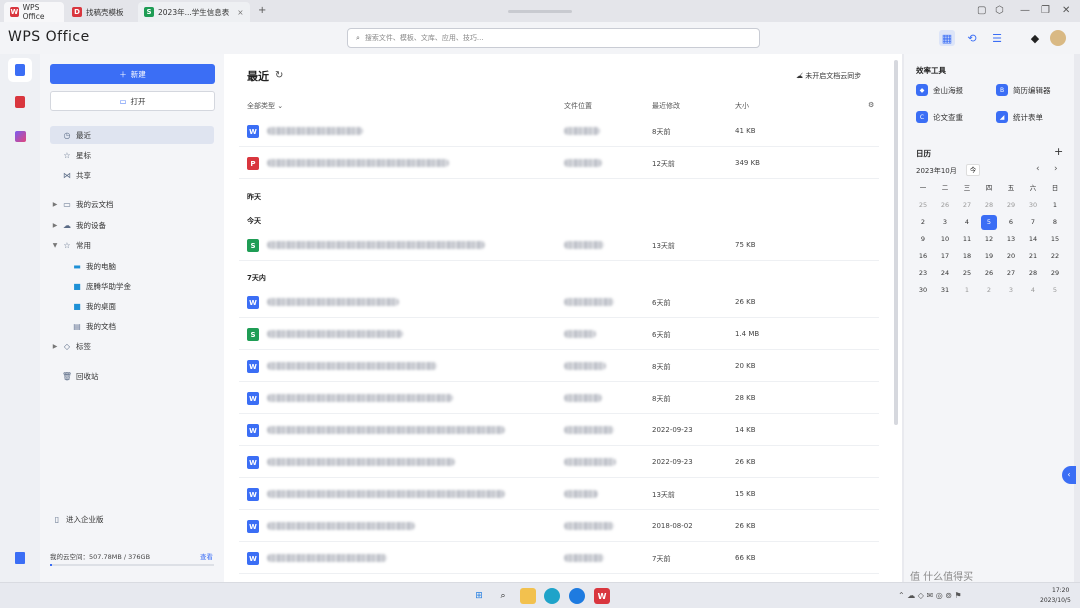 This screenshot has width=1080, height=608. What do you see at coordinates (132, 175) in the screenshot?
I see `sidebar-item-shared: ⋈ 共享` at bounding box center [132, 175].